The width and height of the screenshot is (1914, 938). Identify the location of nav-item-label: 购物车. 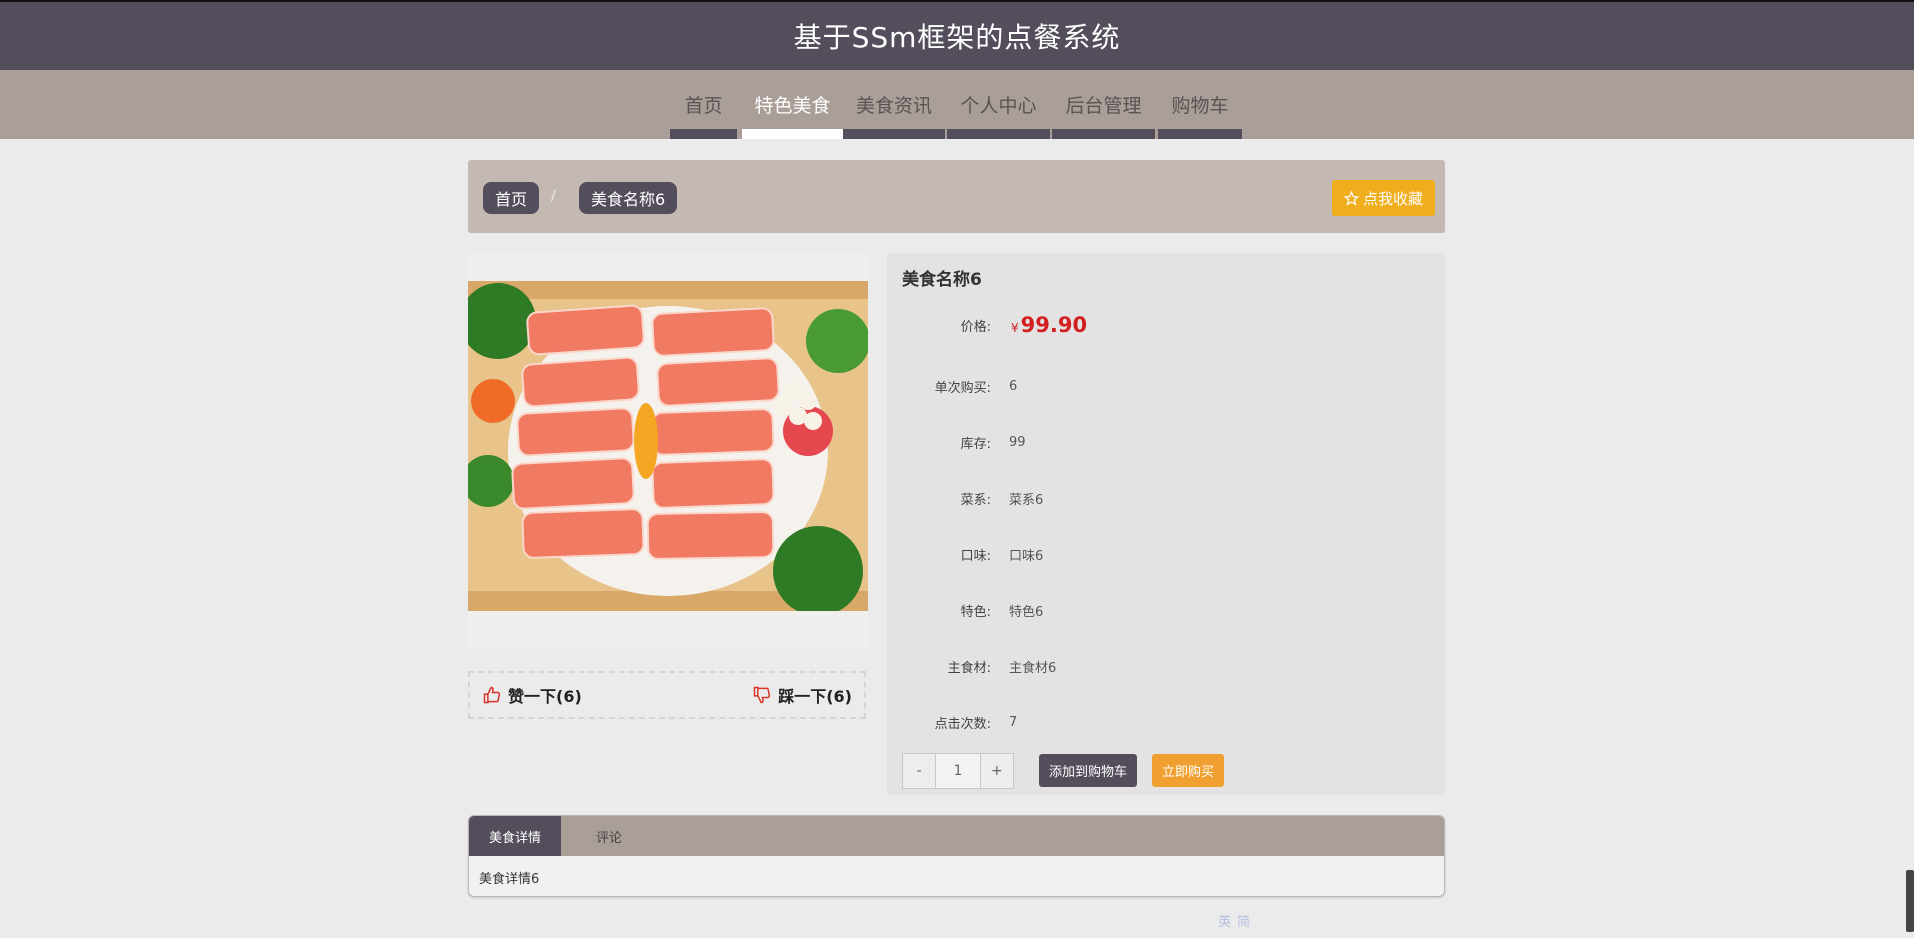
(1200, 106).